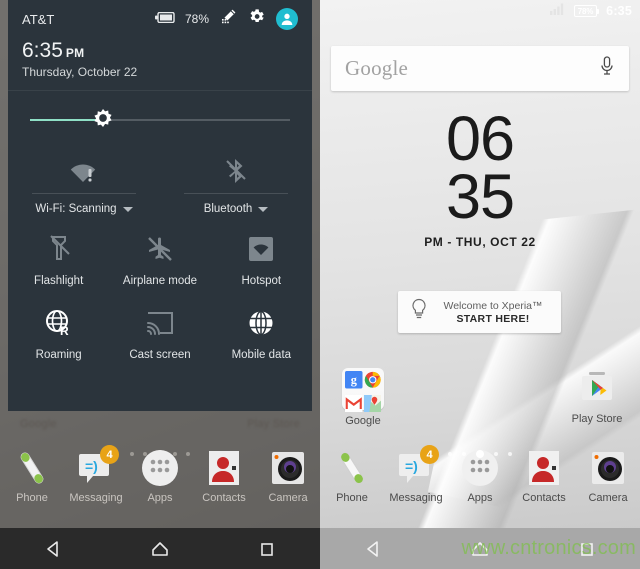  Describe the element at coordinates (363, 421) in the screenshot. I see `home-item-label: Google` at that location.